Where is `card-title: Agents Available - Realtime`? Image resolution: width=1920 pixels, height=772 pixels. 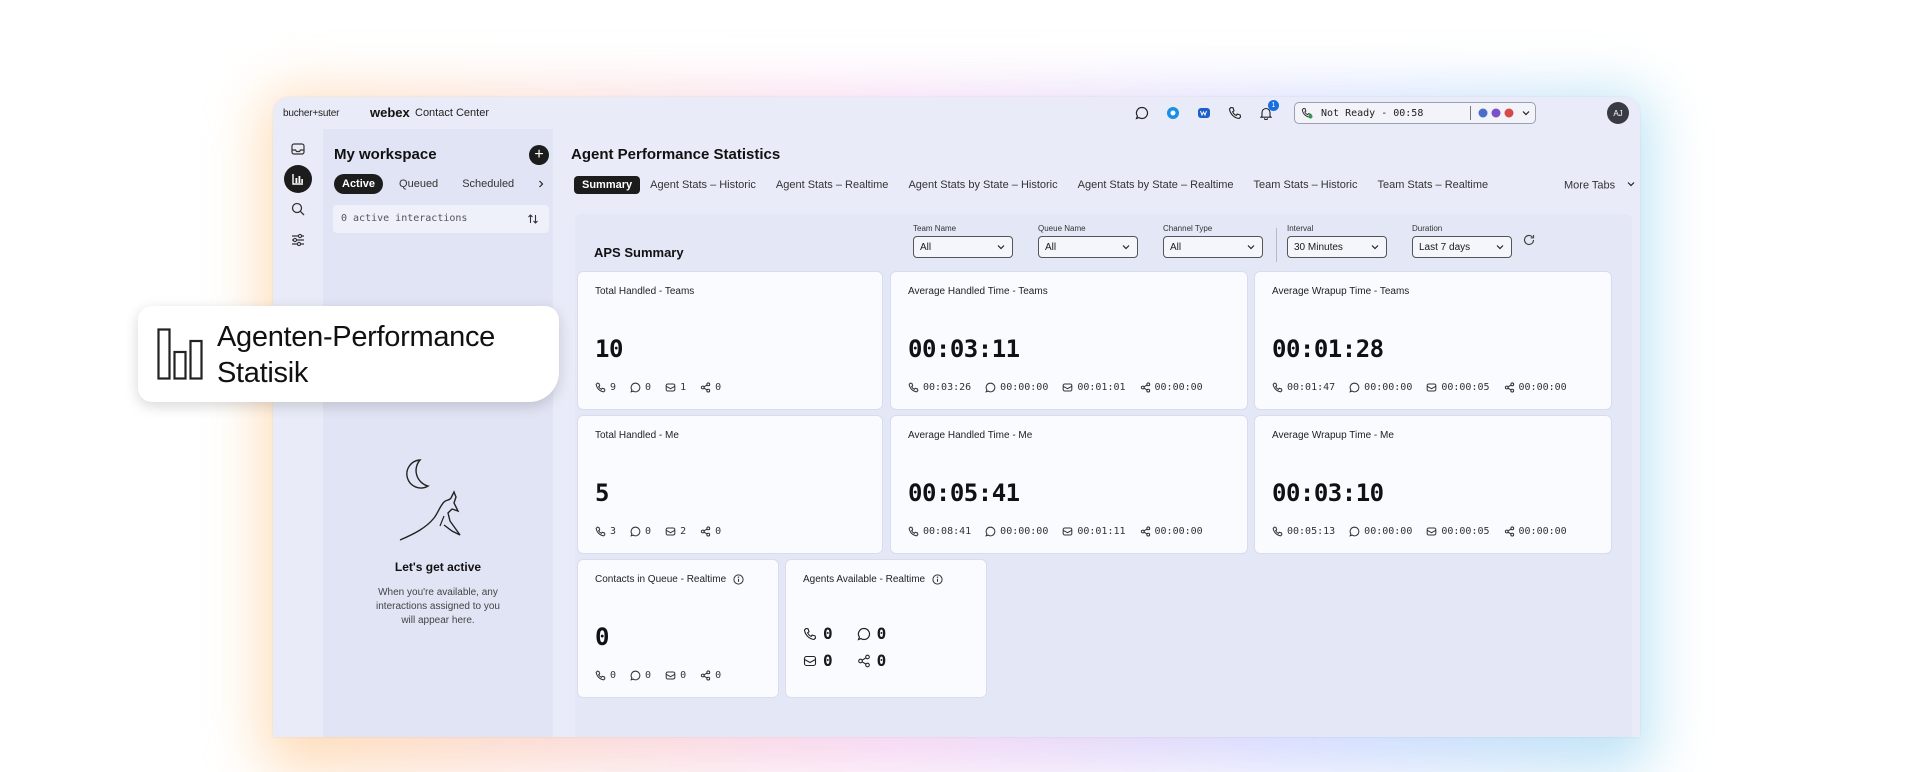
card-title: Agents Available - Realtime is located at coordinates (873, 579).